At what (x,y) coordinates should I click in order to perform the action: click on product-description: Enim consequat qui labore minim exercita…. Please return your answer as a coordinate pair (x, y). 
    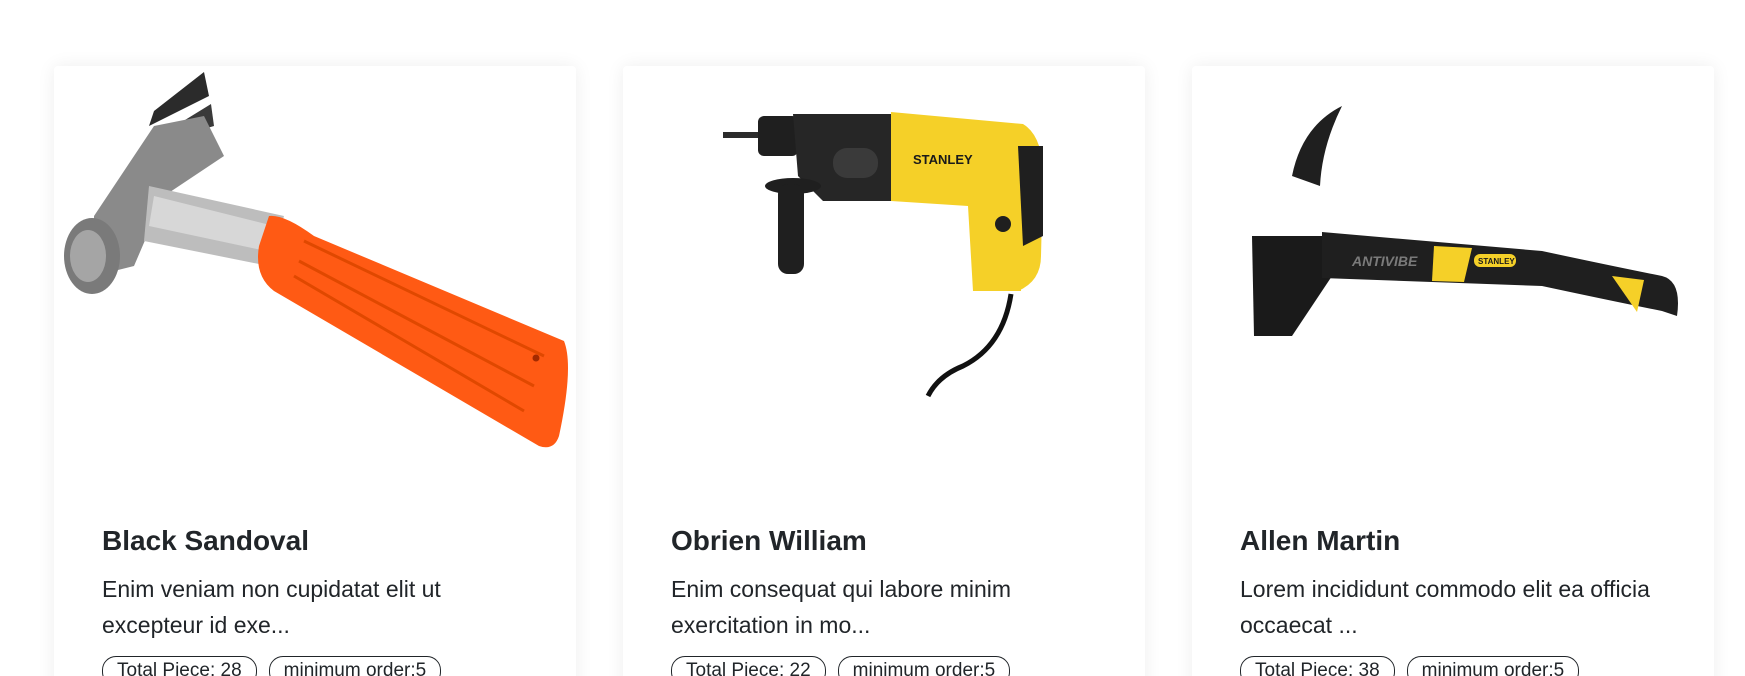
    Looking at the image, I should click on (841, 607).